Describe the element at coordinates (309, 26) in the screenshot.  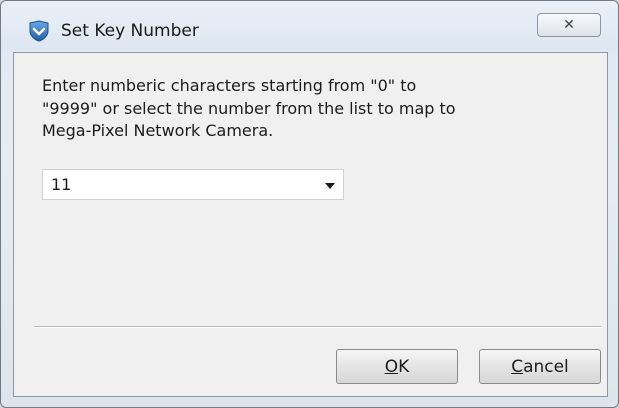
I see `title-bar: Set Key Number ✕` at that location.